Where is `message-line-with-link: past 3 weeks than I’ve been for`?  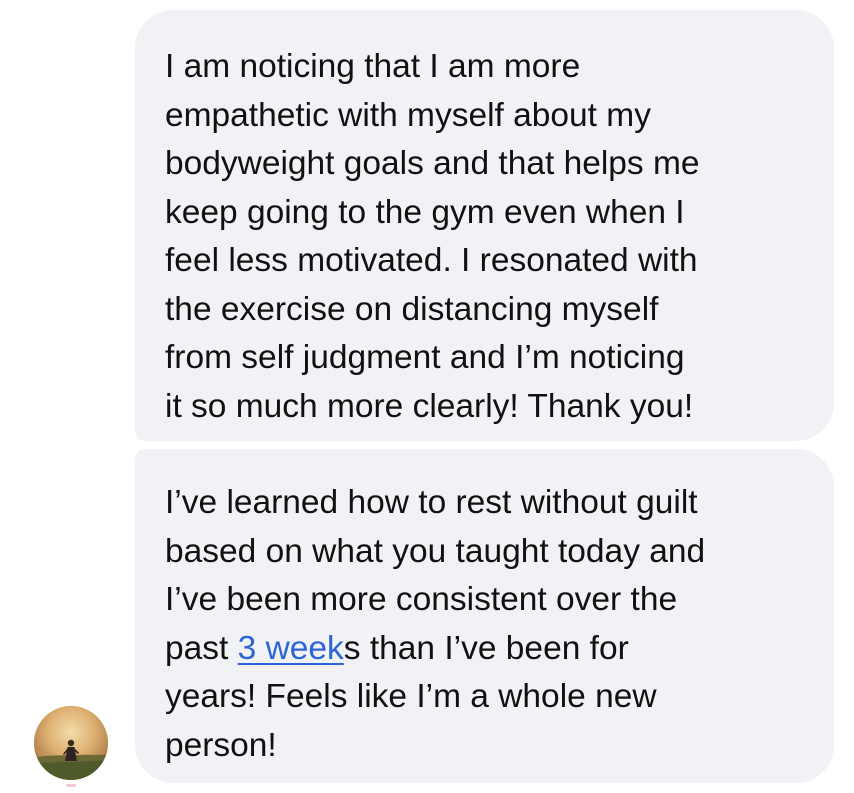 message-line-with-link: past 3 weeks than I’ve been for is located at coordinates (487, 649).